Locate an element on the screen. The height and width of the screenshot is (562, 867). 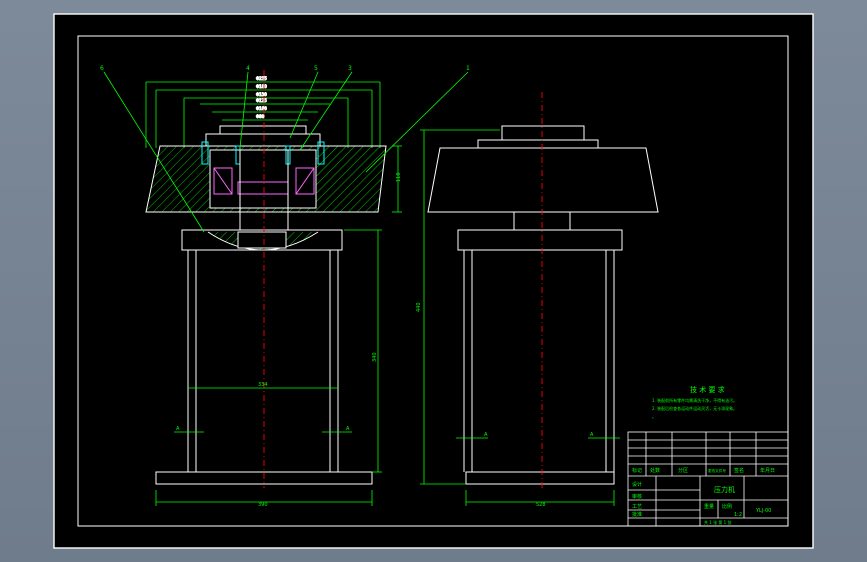
section-a-left-2: A is located at coordinates (348, 429).